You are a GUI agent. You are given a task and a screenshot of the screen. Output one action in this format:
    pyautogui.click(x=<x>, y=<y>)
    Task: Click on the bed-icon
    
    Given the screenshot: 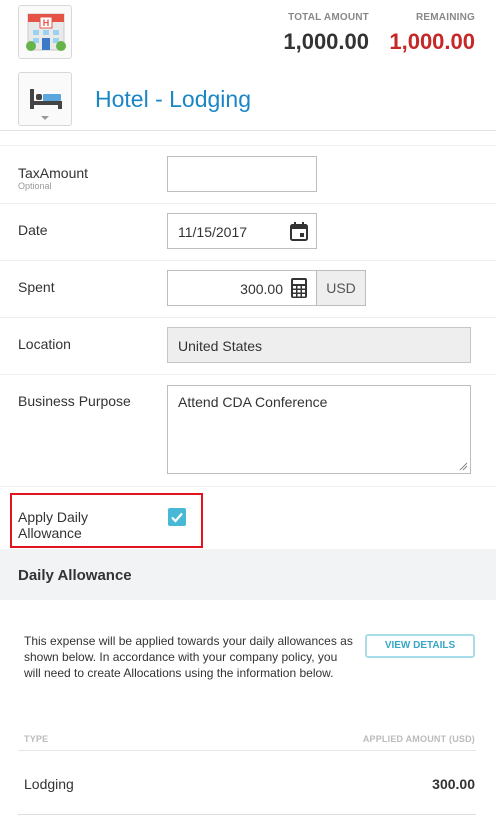 What is the action you would take?
    pyautogui.click(x=46, y=99)
    